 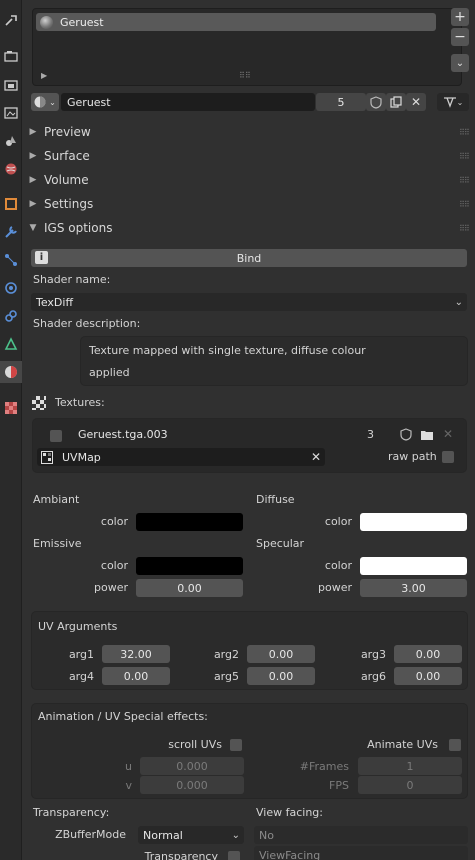 I want to click on frames-value: 1, so click(x=410, y=766).